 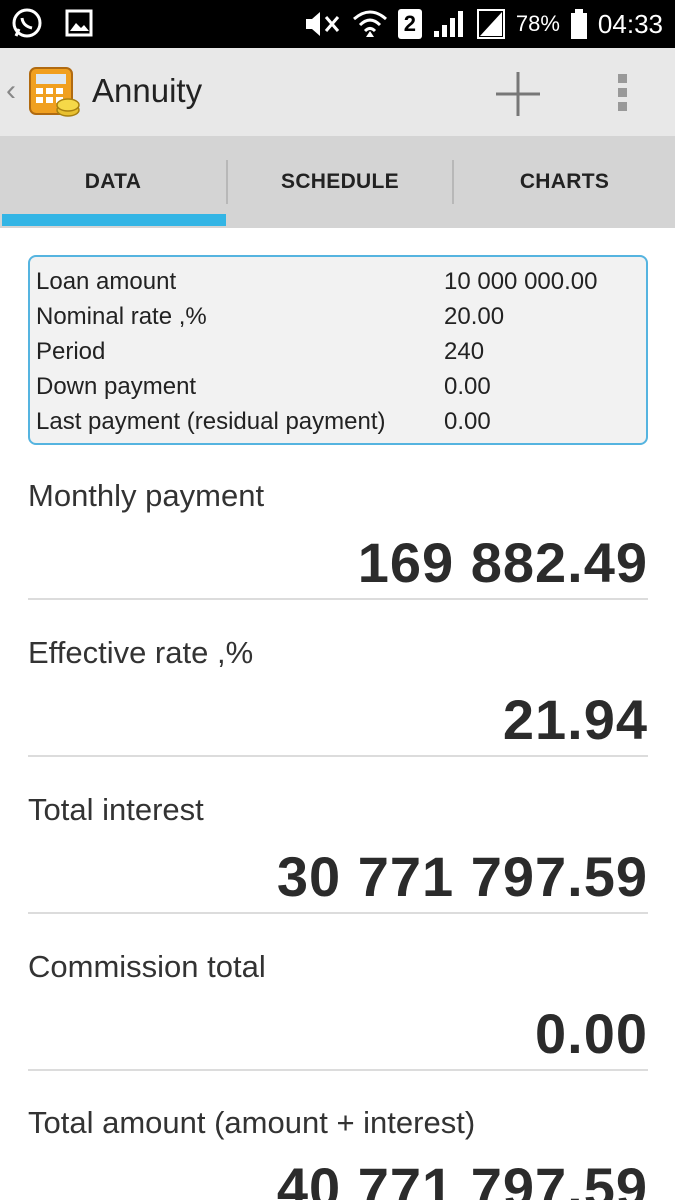 What do you see at coordinates (564, 182) in the screenshot?
I see `tab-charts: CHARTS` at bounding box center [564, 182].